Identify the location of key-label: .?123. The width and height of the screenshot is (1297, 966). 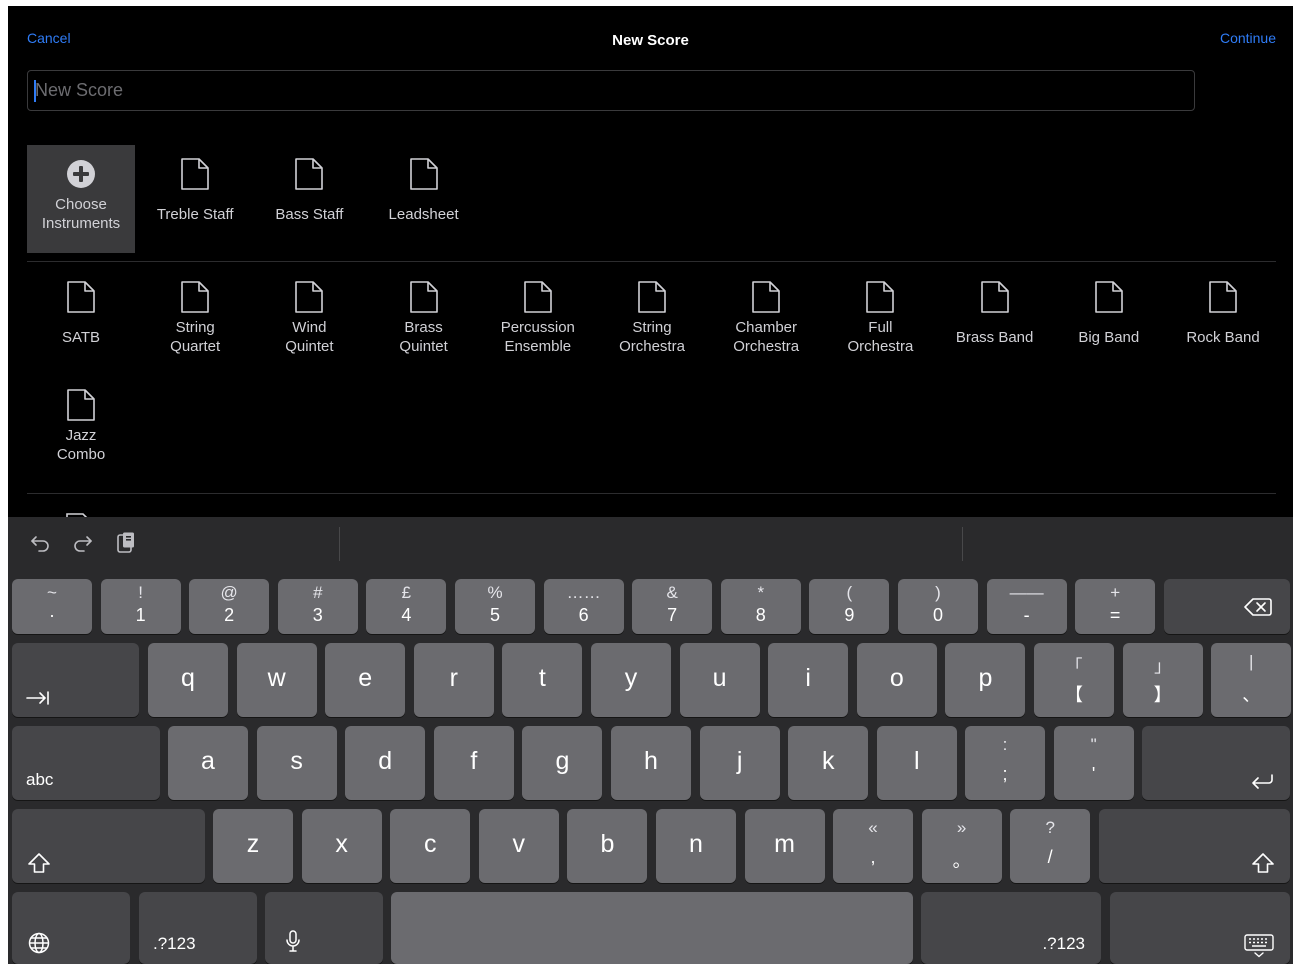
(1063, 943).